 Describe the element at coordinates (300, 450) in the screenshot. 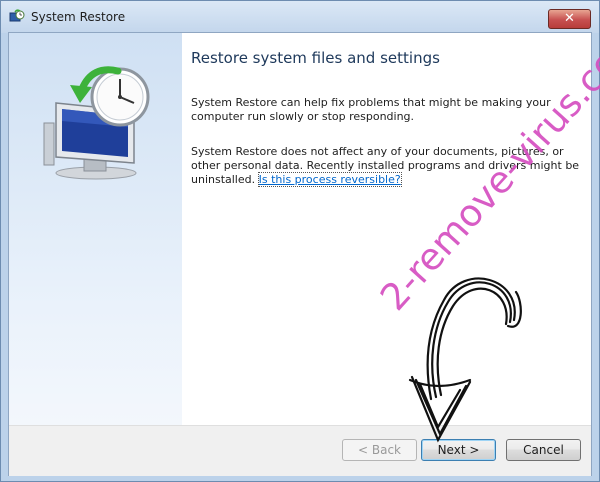

I see `button-bar: < Back Next > Cancel` at that location.